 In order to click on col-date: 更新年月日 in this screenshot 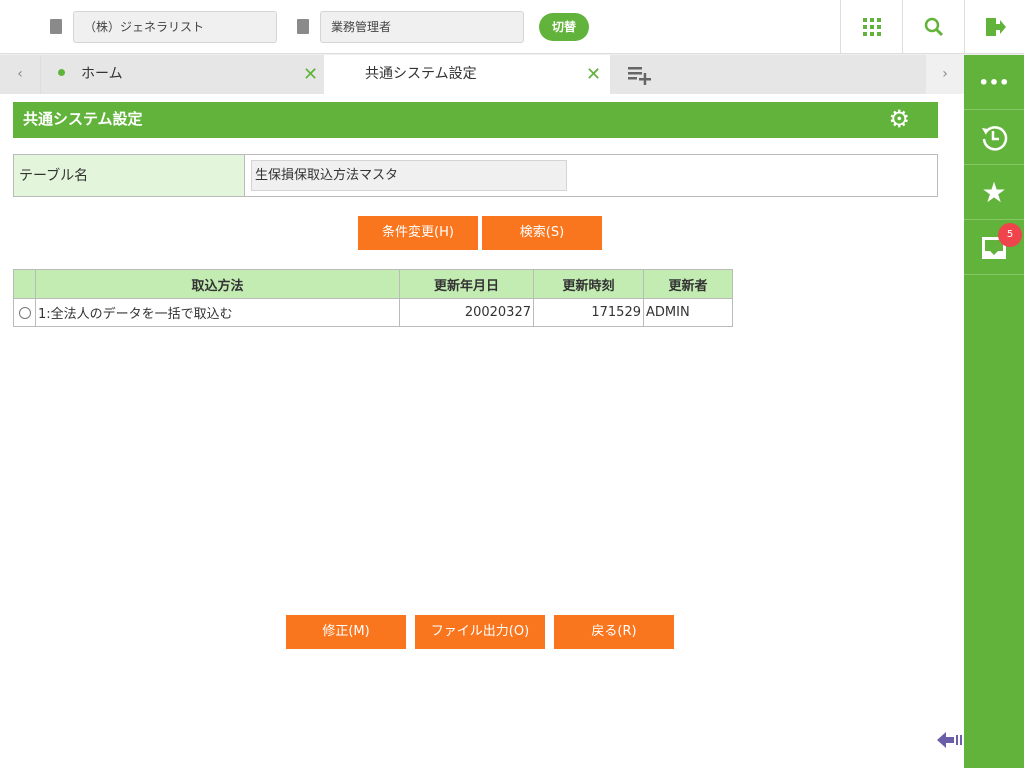, I will do `click(466, 284)`.